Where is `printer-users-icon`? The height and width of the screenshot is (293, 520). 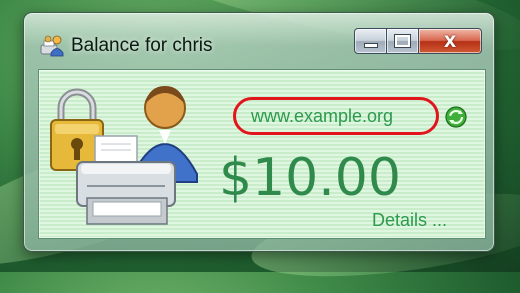 printer-users-icon is located at coordinates (52, 46).